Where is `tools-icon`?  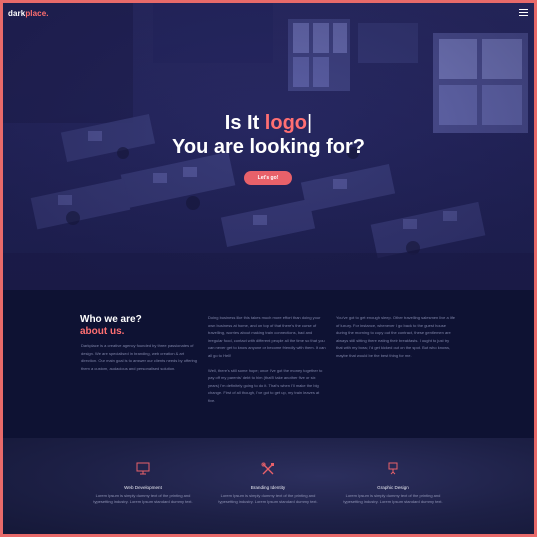 tools-icon is located at coordinates (267, 468).